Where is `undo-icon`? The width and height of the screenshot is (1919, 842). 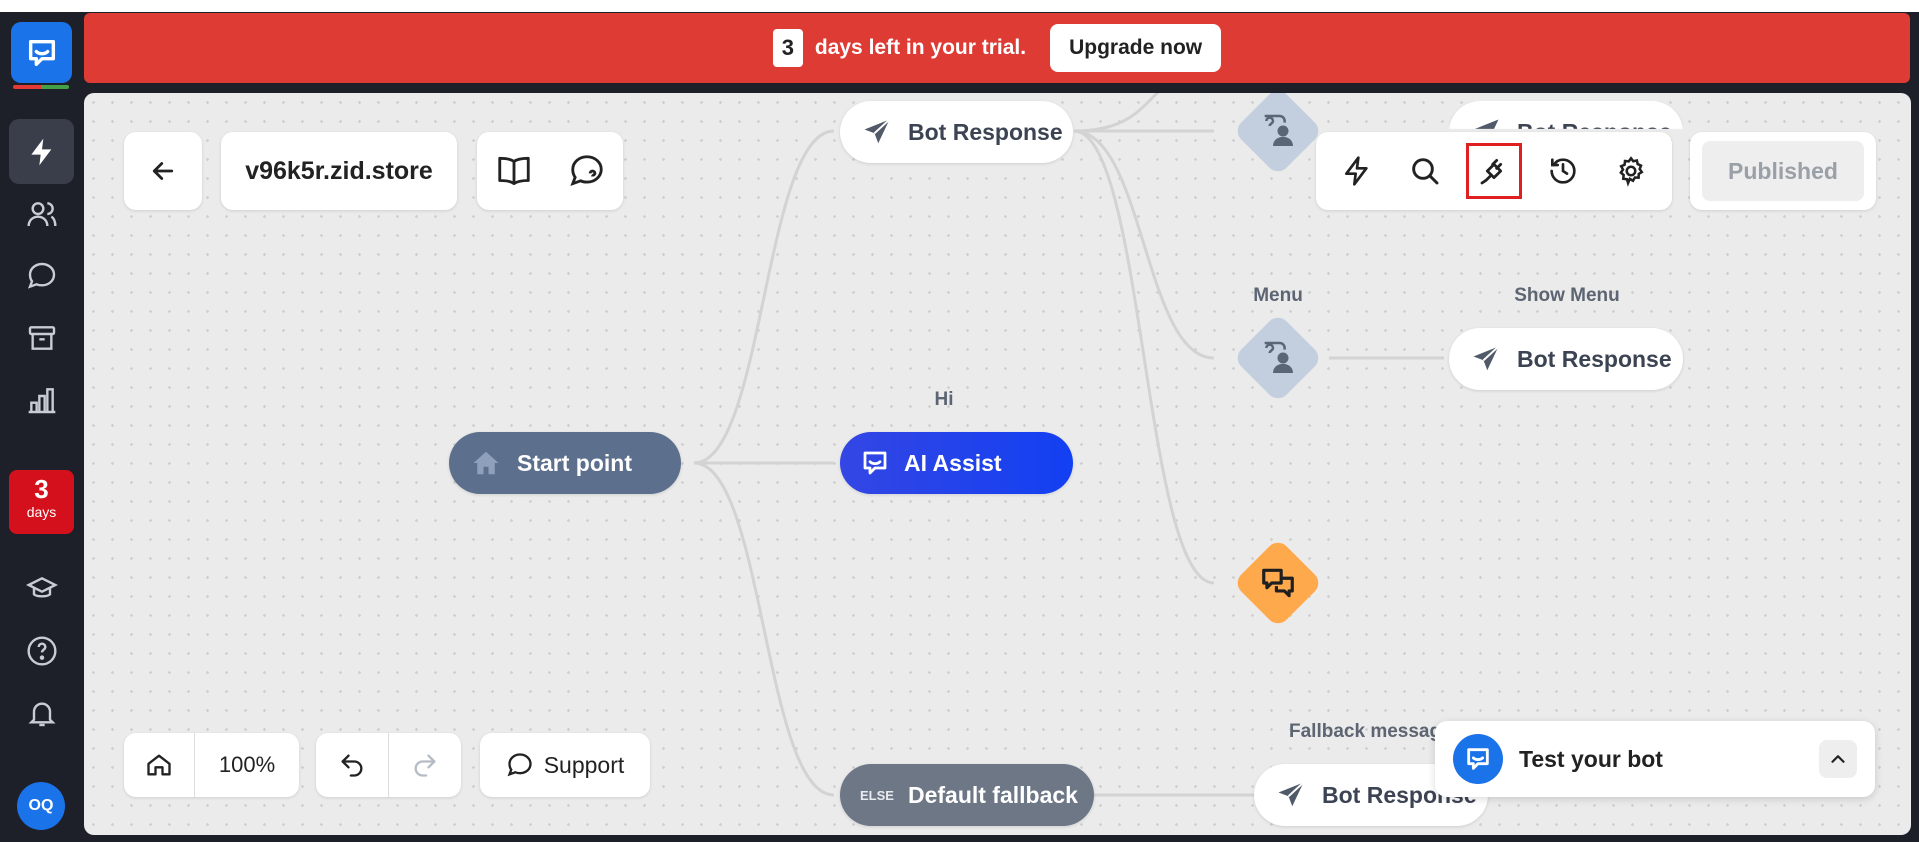 undo-icon is located at coordinates (352, 765).